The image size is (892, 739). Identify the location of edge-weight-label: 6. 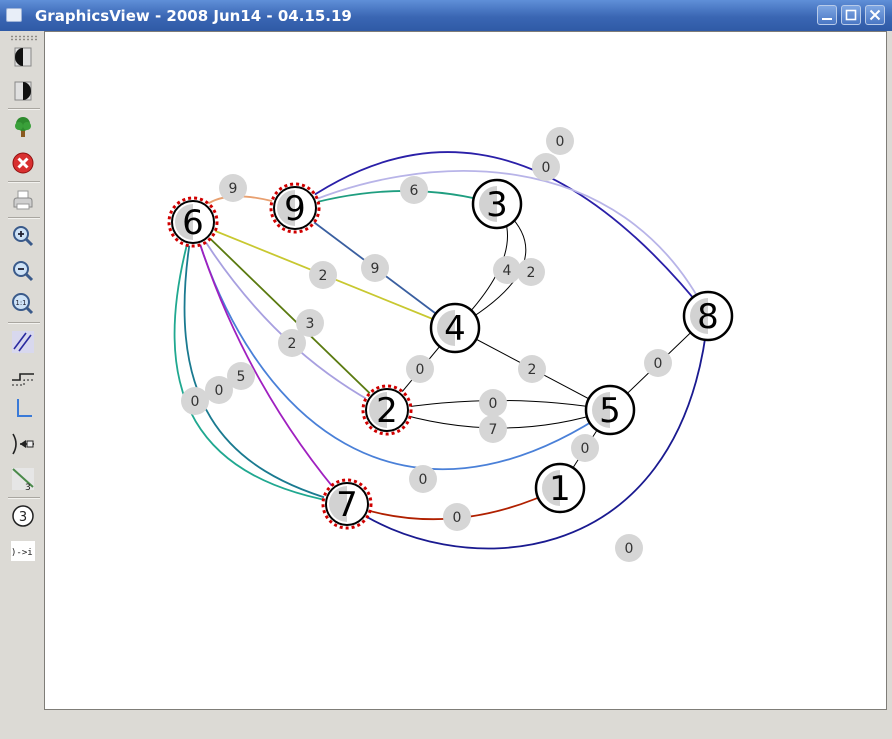
(414, 191).